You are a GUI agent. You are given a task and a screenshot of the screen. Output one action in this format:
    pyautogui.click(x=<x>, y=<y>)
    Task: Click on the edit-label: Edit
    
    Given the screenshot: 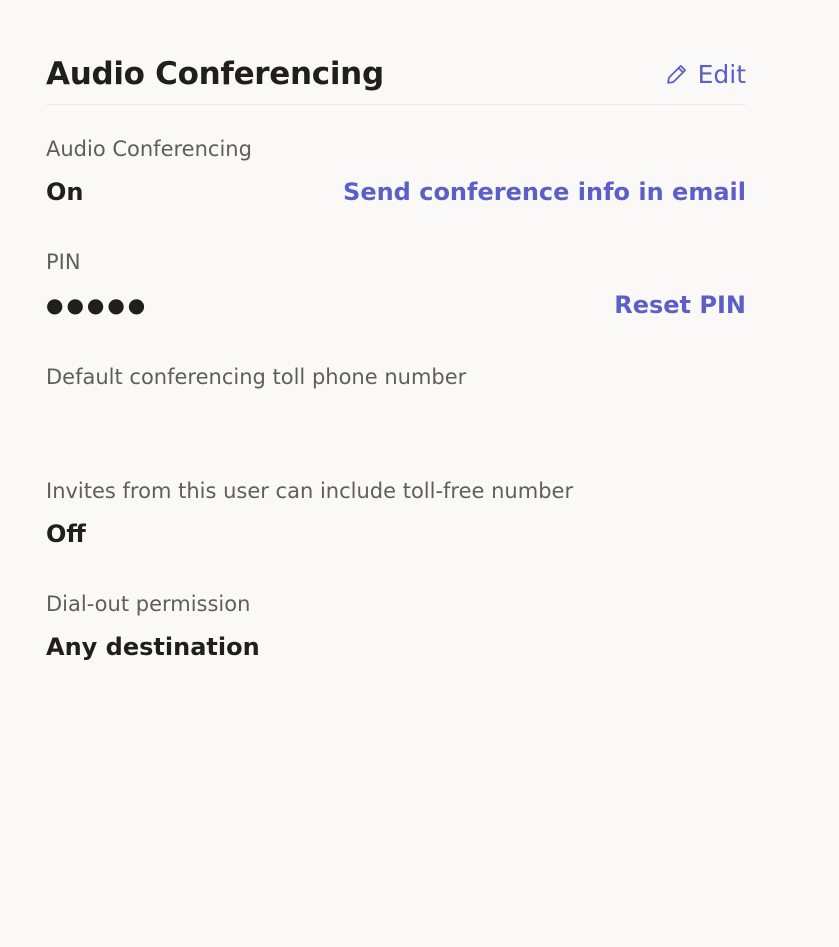 What is the action you would take?
    pyautogui.click(x=721, y=74)
    